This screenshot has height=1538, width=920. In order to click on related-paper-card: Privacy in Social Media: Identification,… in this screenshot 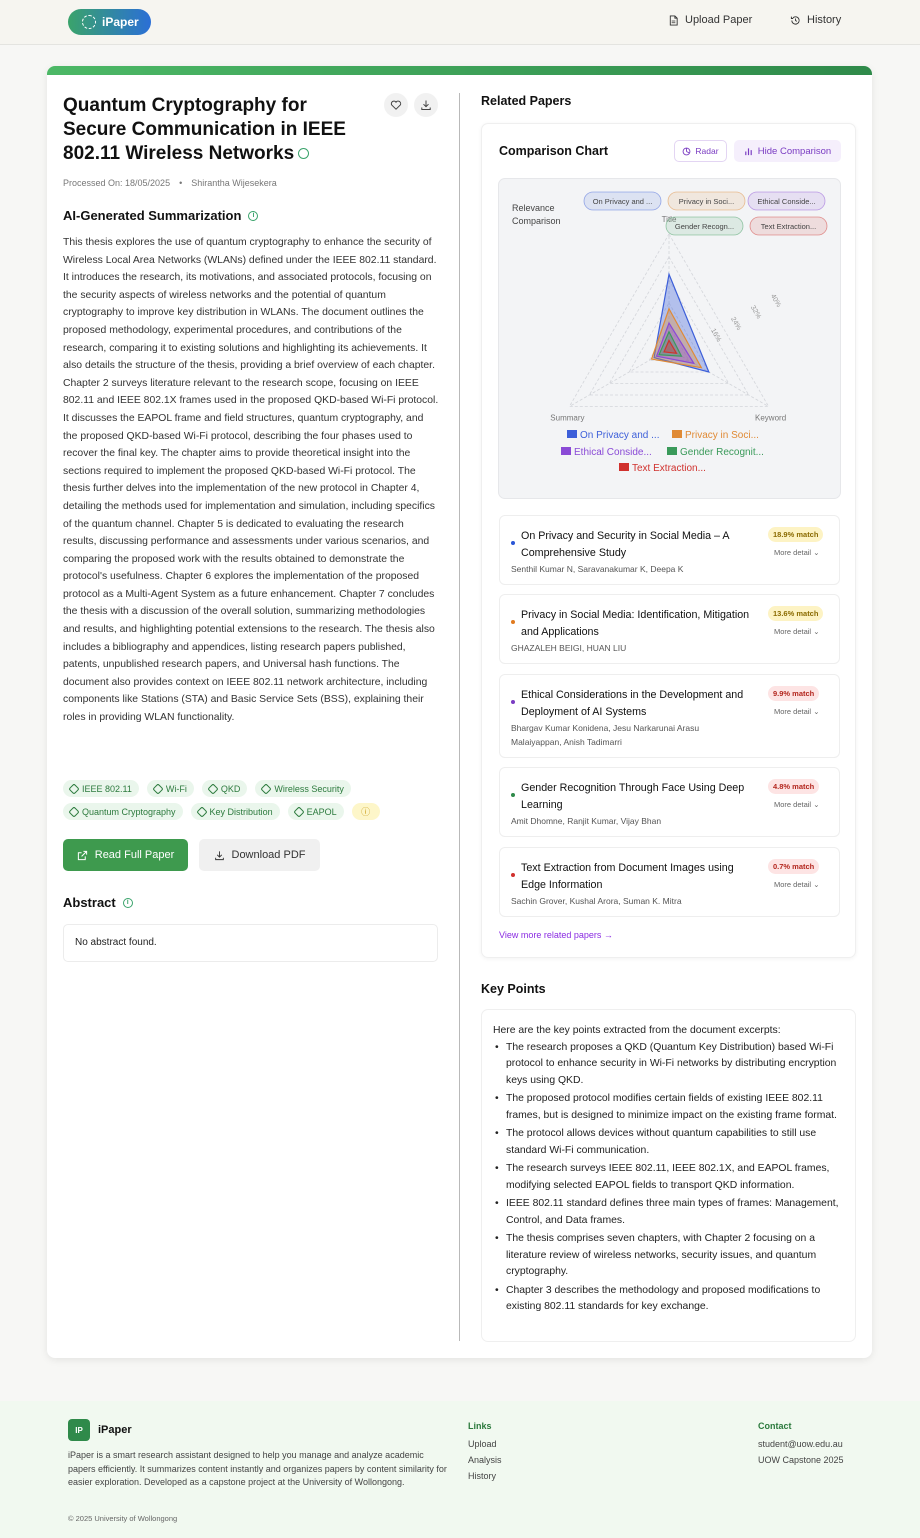, I will do `click(669, 629)`.